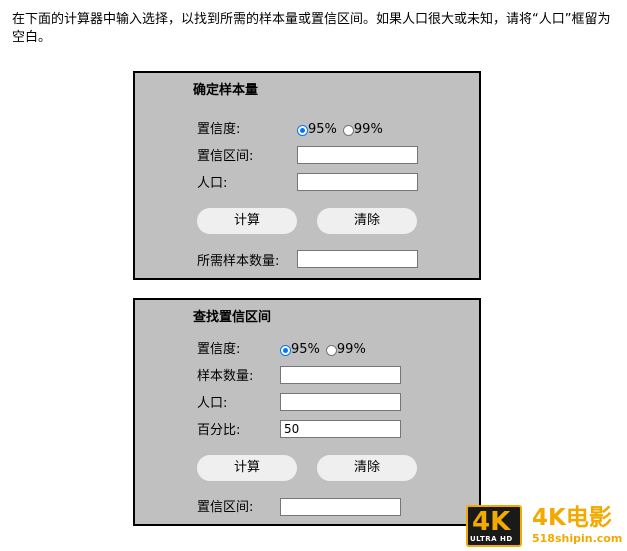 The image size is (627, 551). Describe the element at coordinates (225, 376) in the screenshot. I see `sample-label: 样本数量:` at that location.